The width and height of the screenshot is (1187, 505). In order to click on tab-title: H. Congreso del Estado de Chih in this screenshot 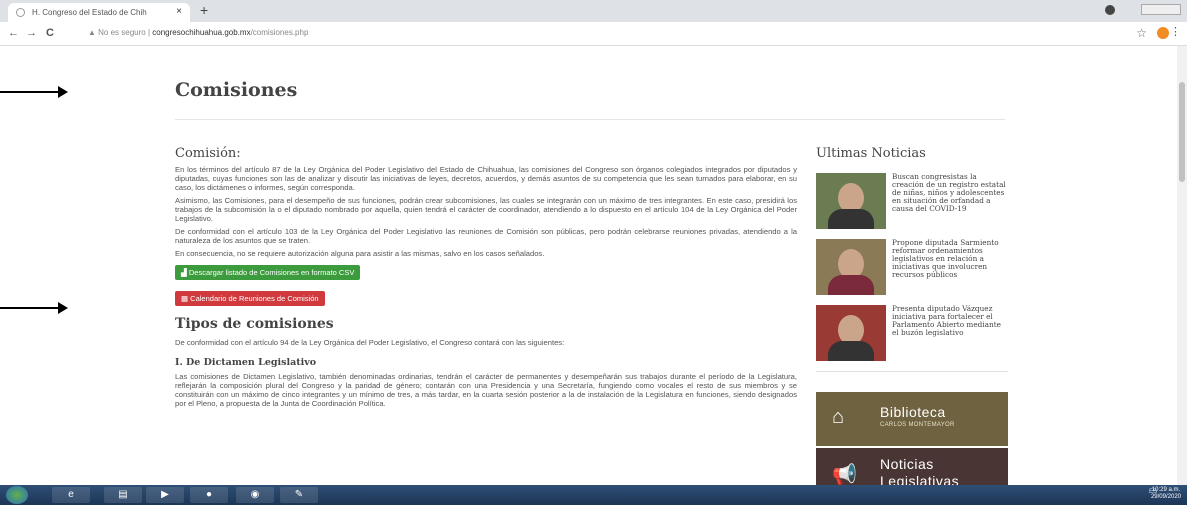, I will do `click(89, 12)`.